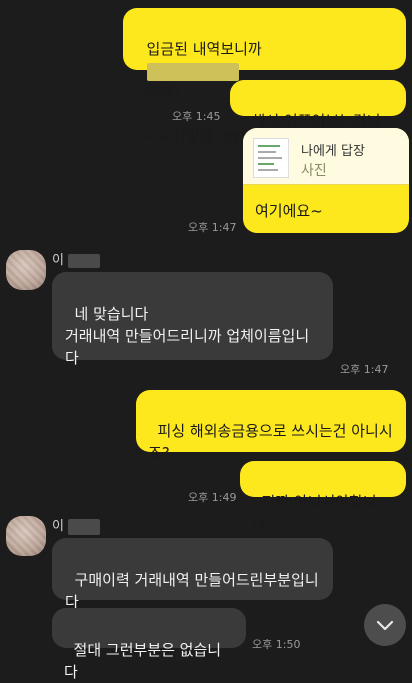 The image size is (412, 683). What do you see at coordinates (143, 661) in the screenshot?
I see `message-text: 절대 그런부분은 없습니다` at bounding box center [143, 661].